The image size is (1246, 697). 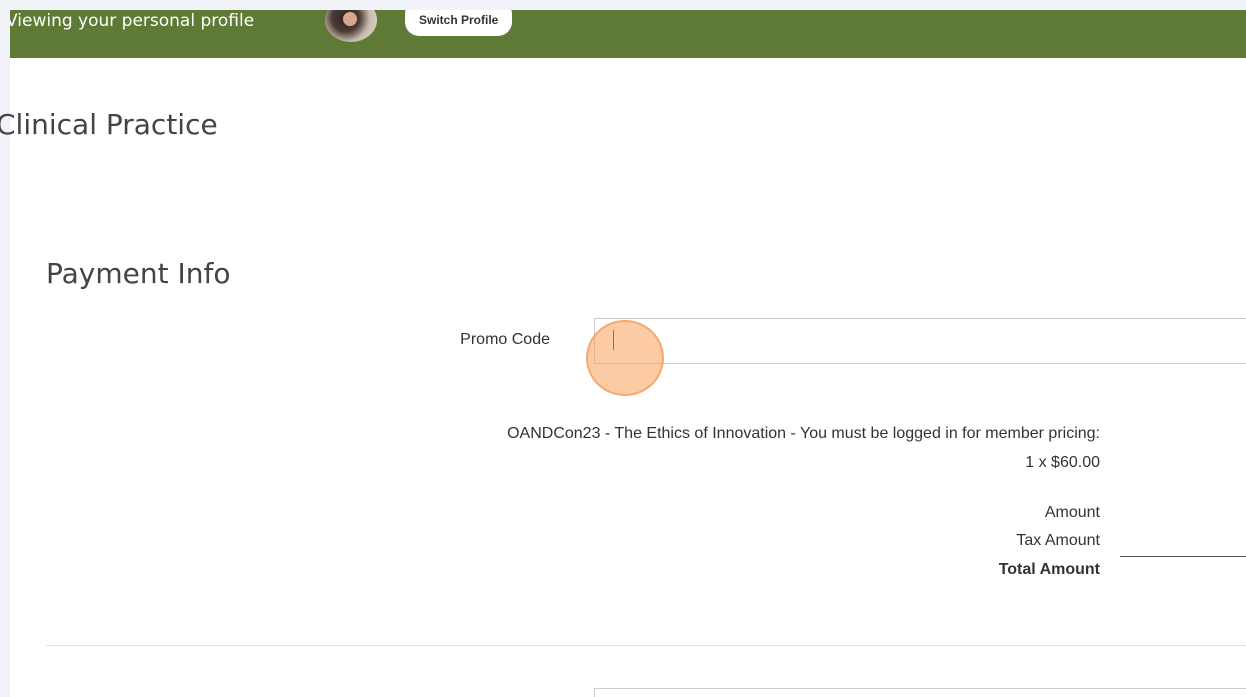 What do you see at coordinates (1072, 512) in the screenshot?
I see `amount-label: Amount` at bounding box center [1072, 512].